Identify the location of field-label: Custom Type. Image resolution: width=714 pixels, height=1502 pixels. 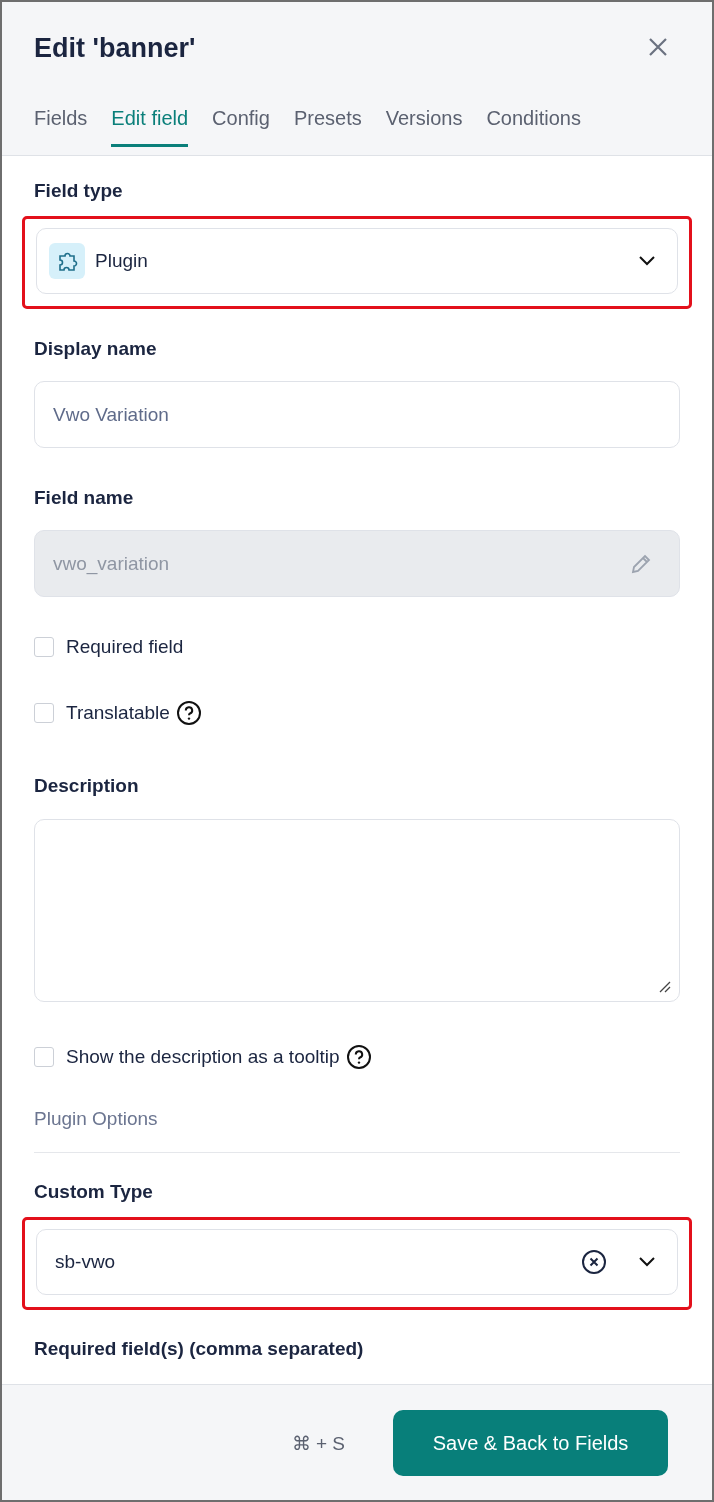
(94, 1192).